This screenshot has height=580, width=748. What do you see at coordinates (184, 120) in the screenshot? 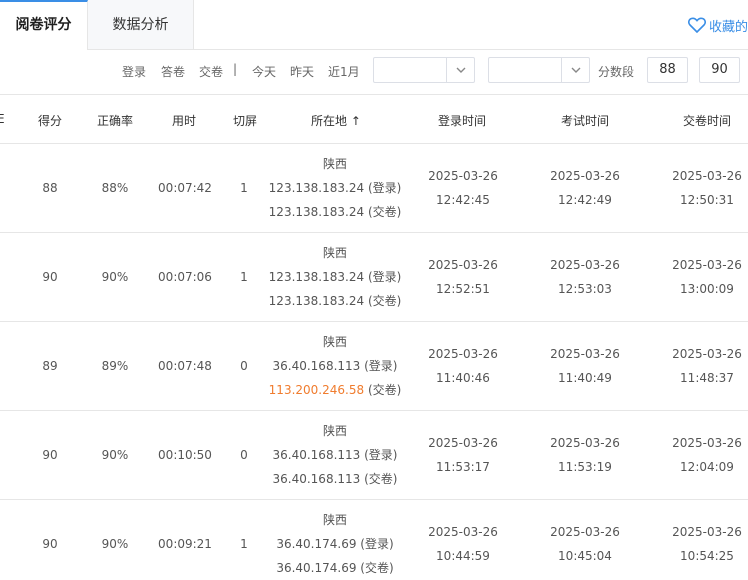
I see `header-duration: 用时` at bounding box center [184, 120].